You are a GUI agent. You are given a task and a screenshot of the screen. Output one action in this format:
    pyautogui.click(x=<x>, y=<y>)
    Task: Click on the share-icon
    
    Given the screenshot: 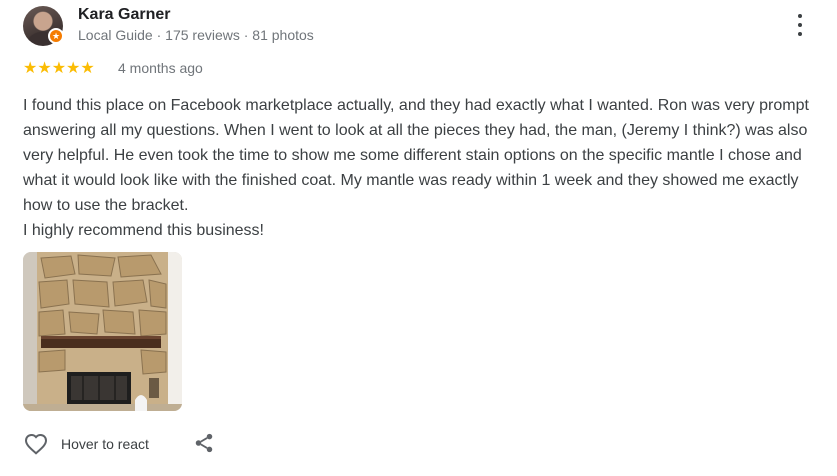 What is the action you would take?
    pyautogui.click(x=204, y=443)
    